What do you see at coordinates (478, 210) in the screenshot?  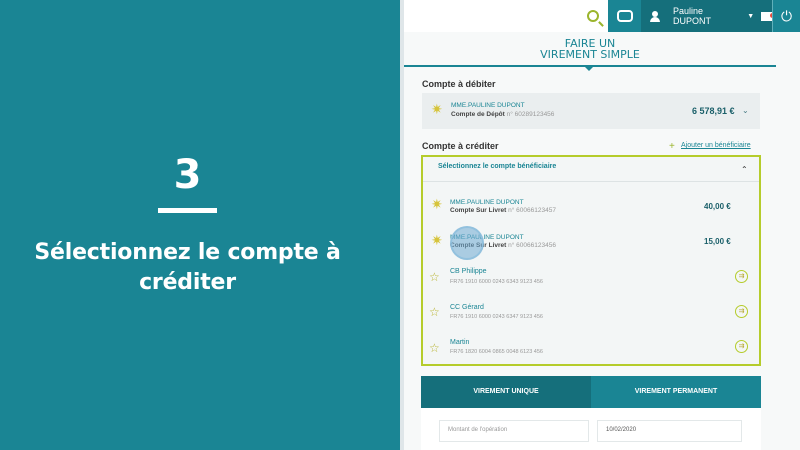 I see `account-type-label: Compte Sur Livret` at bounding box center [478, 210].